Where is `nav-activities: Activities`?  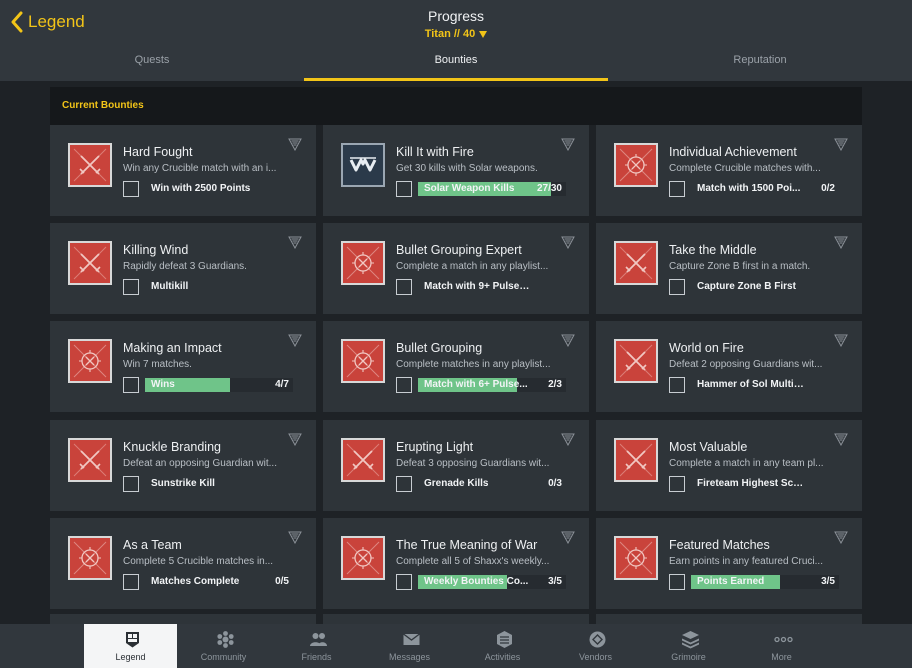 nav-activities: Activities is located at coordinates (502, 646).